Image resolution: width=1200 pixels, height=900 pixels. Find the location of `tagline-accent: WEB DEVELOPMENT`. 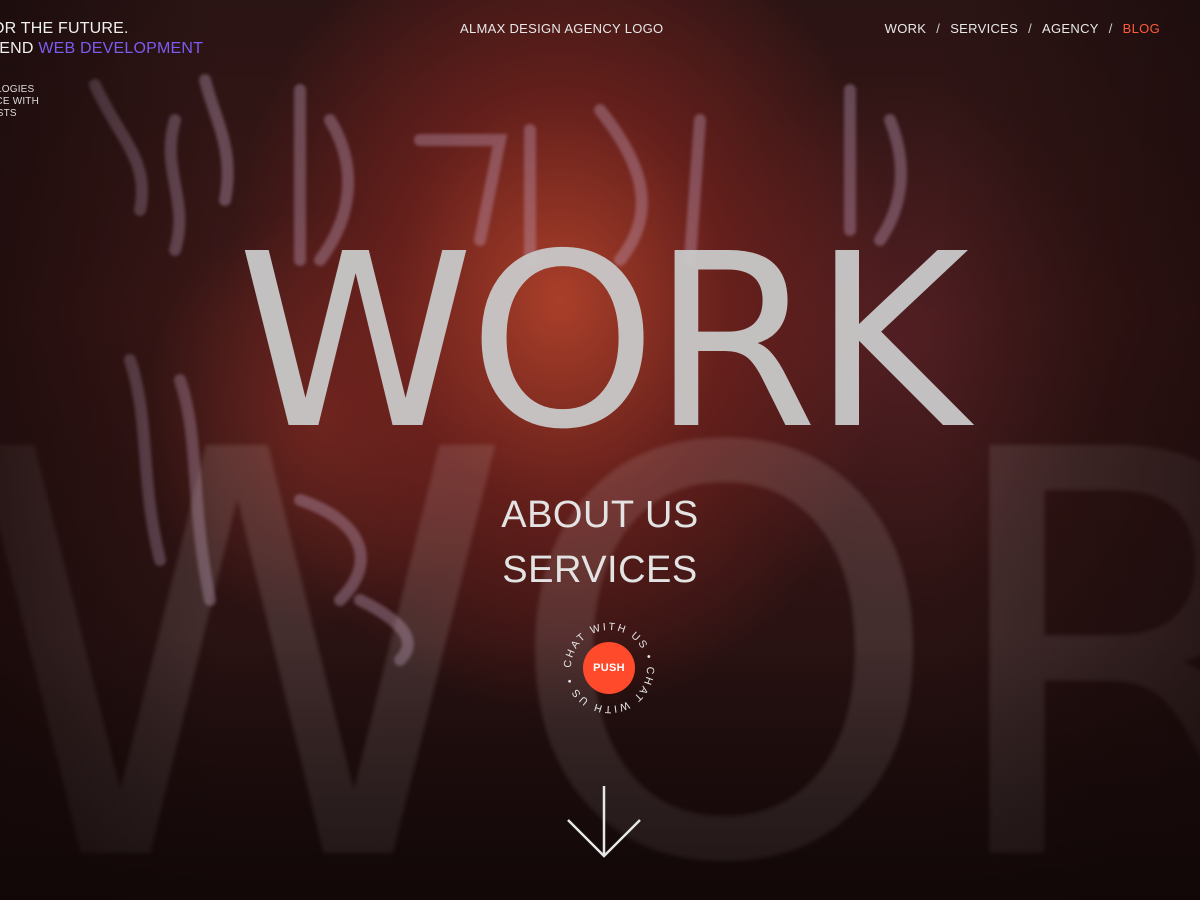

tagline-accent: WEB DEVELOPMENT is located at coordinates (121, 48).